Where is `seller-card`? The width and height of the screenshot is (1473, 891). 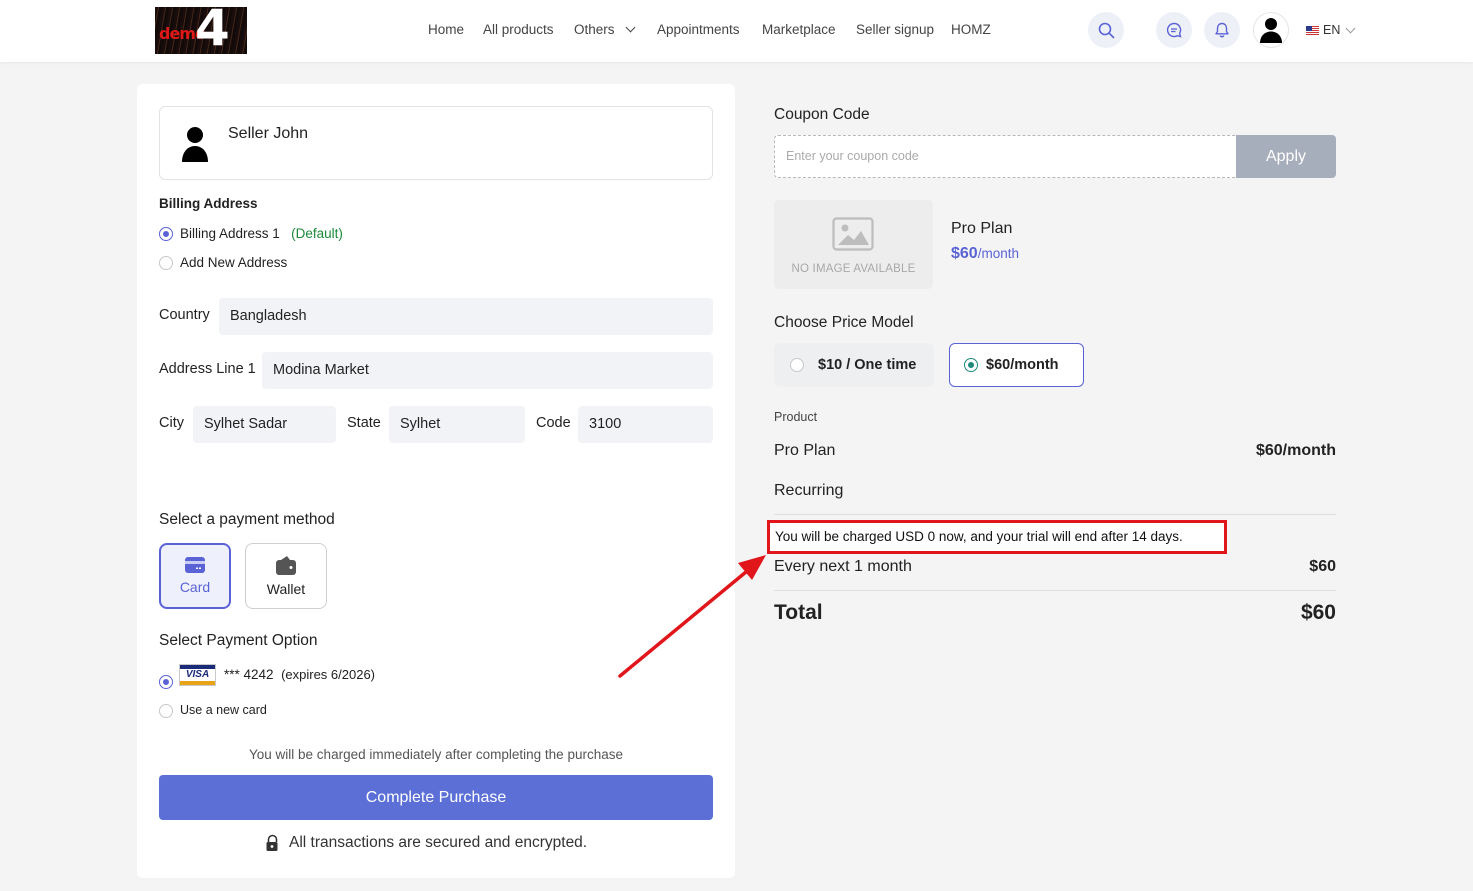
seller-card is located at coordinates (436, 143).